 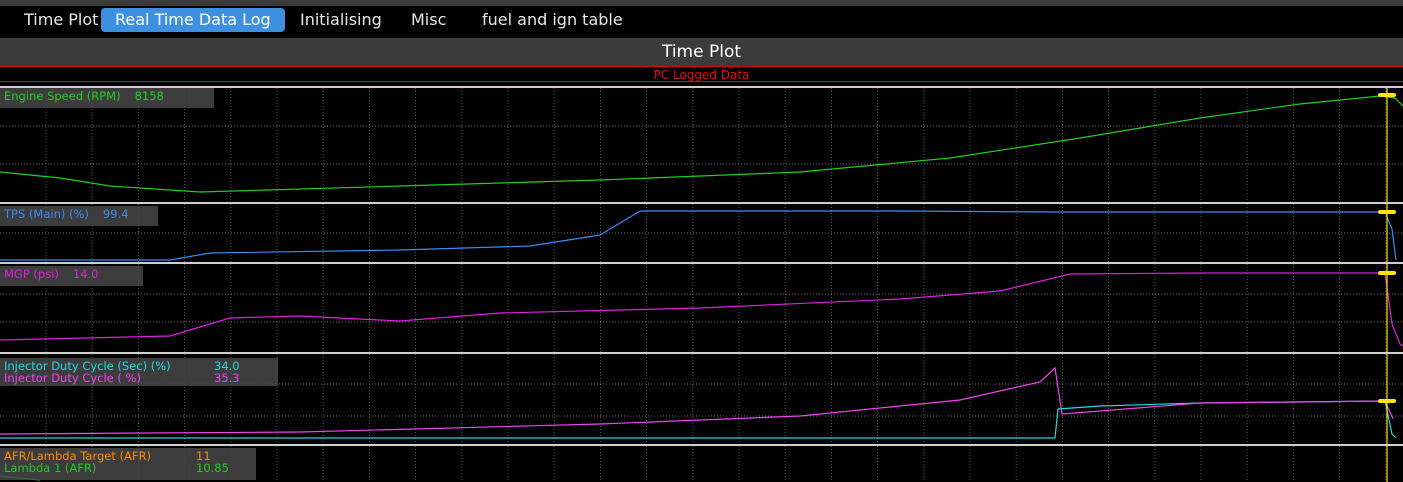 I want to click on channel-label-mgp: MGP (psi) 14.0, so click(x=71, y=276).